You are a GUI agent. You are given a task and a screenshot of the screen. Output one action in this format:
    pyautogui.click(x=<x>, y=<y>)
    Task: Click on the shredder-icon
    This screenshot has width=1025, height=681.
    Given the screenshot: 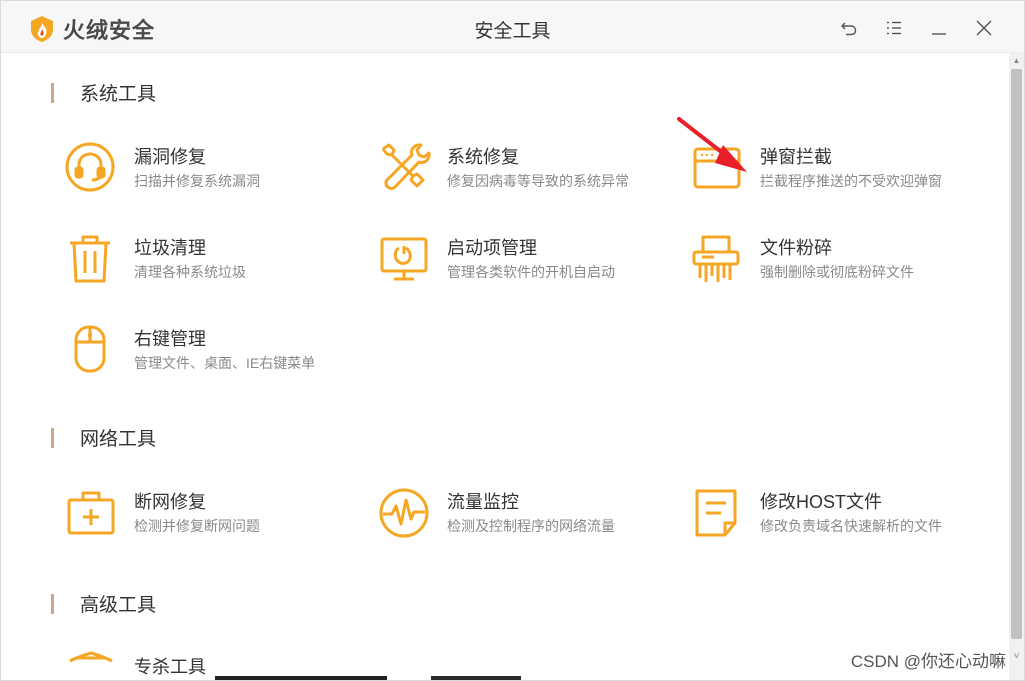 What is the action you would take?
    pyautogui.click(x=716, y=258)
    